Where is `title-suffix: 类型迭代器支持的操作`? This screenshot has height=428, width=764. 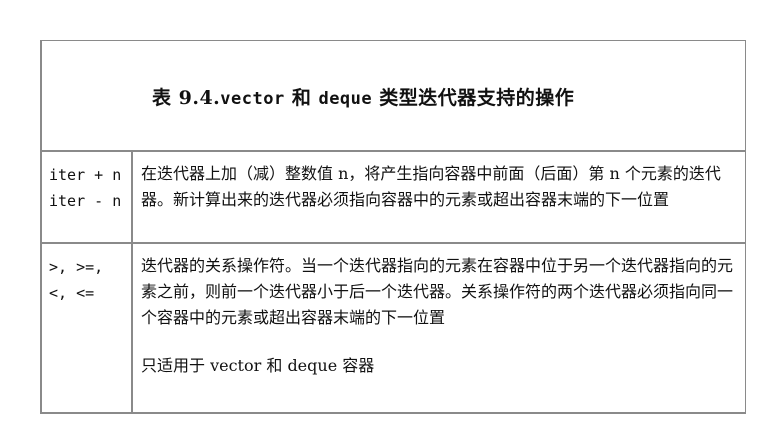 title-suffix: 类型迭代器支持的操作 is located at coordinates (473, 98).